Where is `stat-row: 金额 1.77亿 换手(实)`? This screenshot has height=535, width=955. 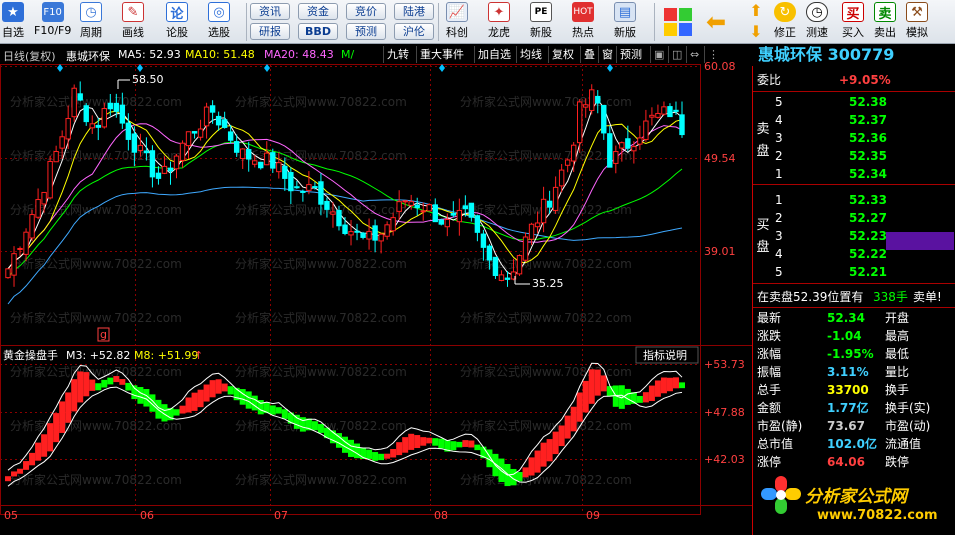
stat-row: 金额 1.77亿 换手(实) is located at coordinates (854, 408).